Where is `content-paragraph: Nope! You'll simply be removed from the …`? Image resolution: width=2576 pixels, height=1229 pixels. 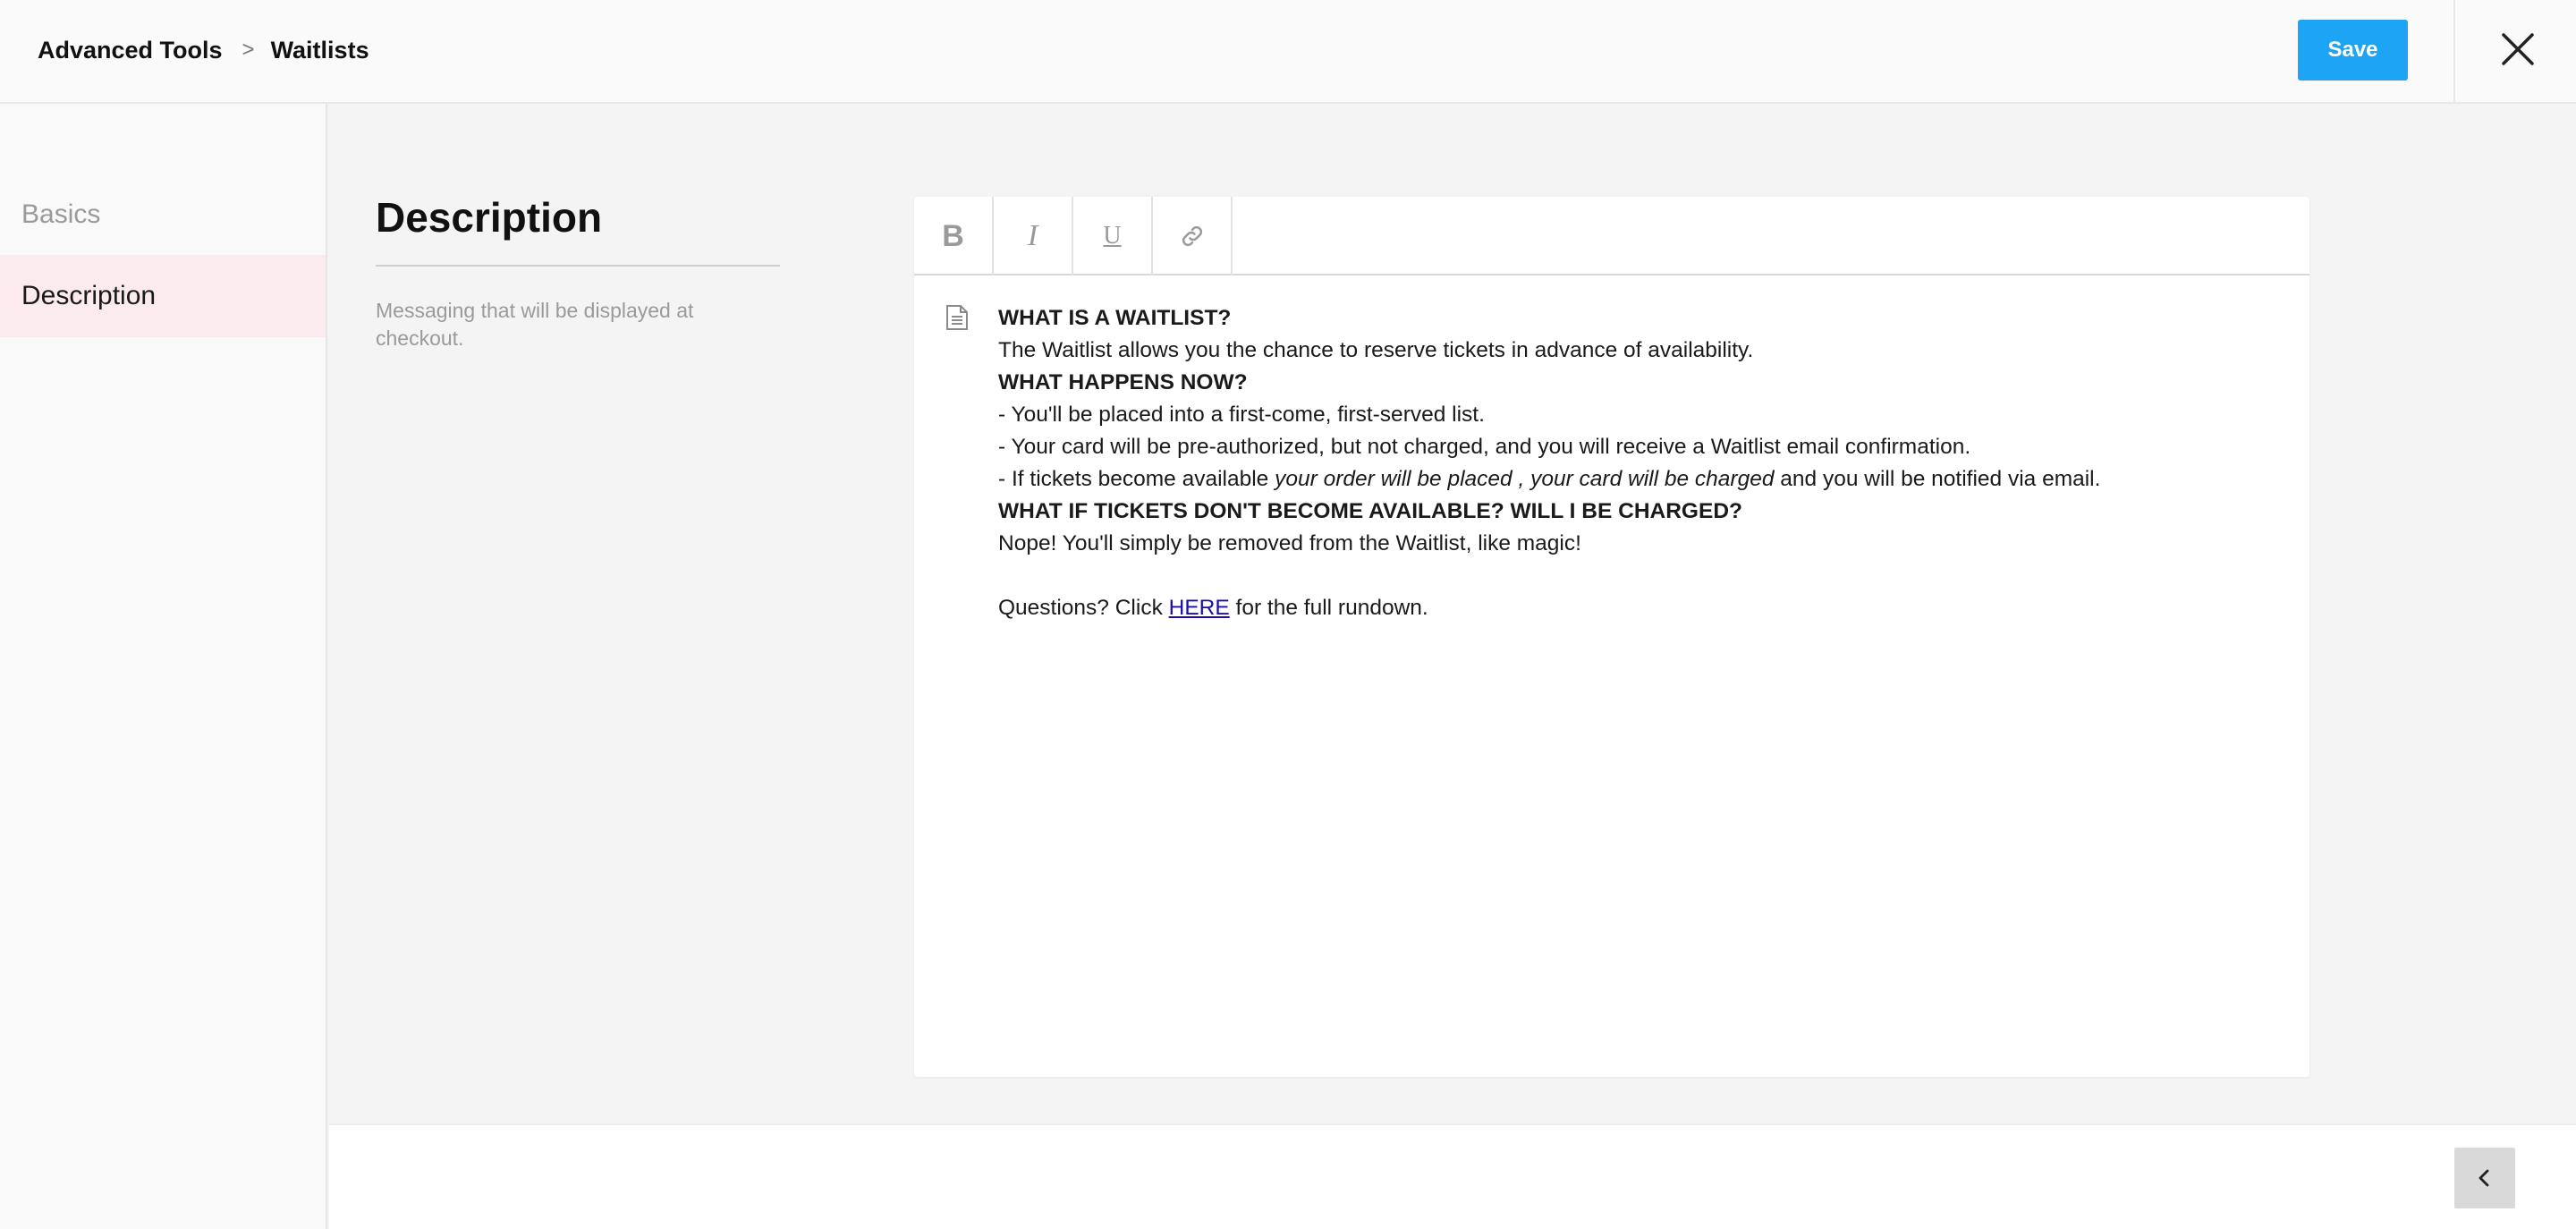 content-paragraph: Nope! You'll simply be removed from the … is located at coordinates (1289, 543).